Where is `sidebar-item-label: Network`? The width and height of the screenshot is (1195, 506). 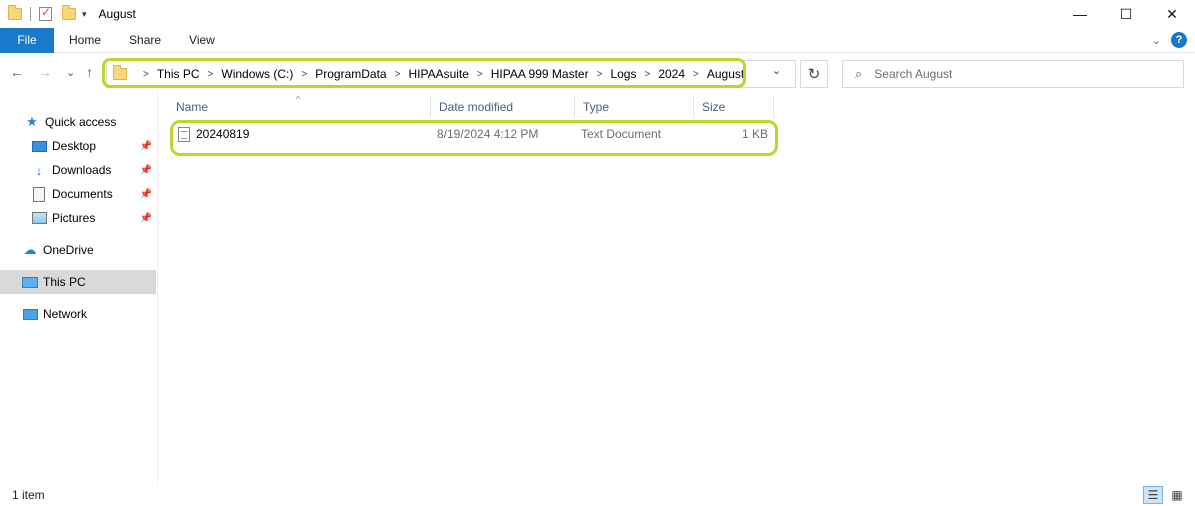
sidebar-item-label: Network is located at coordinates (65, 314).